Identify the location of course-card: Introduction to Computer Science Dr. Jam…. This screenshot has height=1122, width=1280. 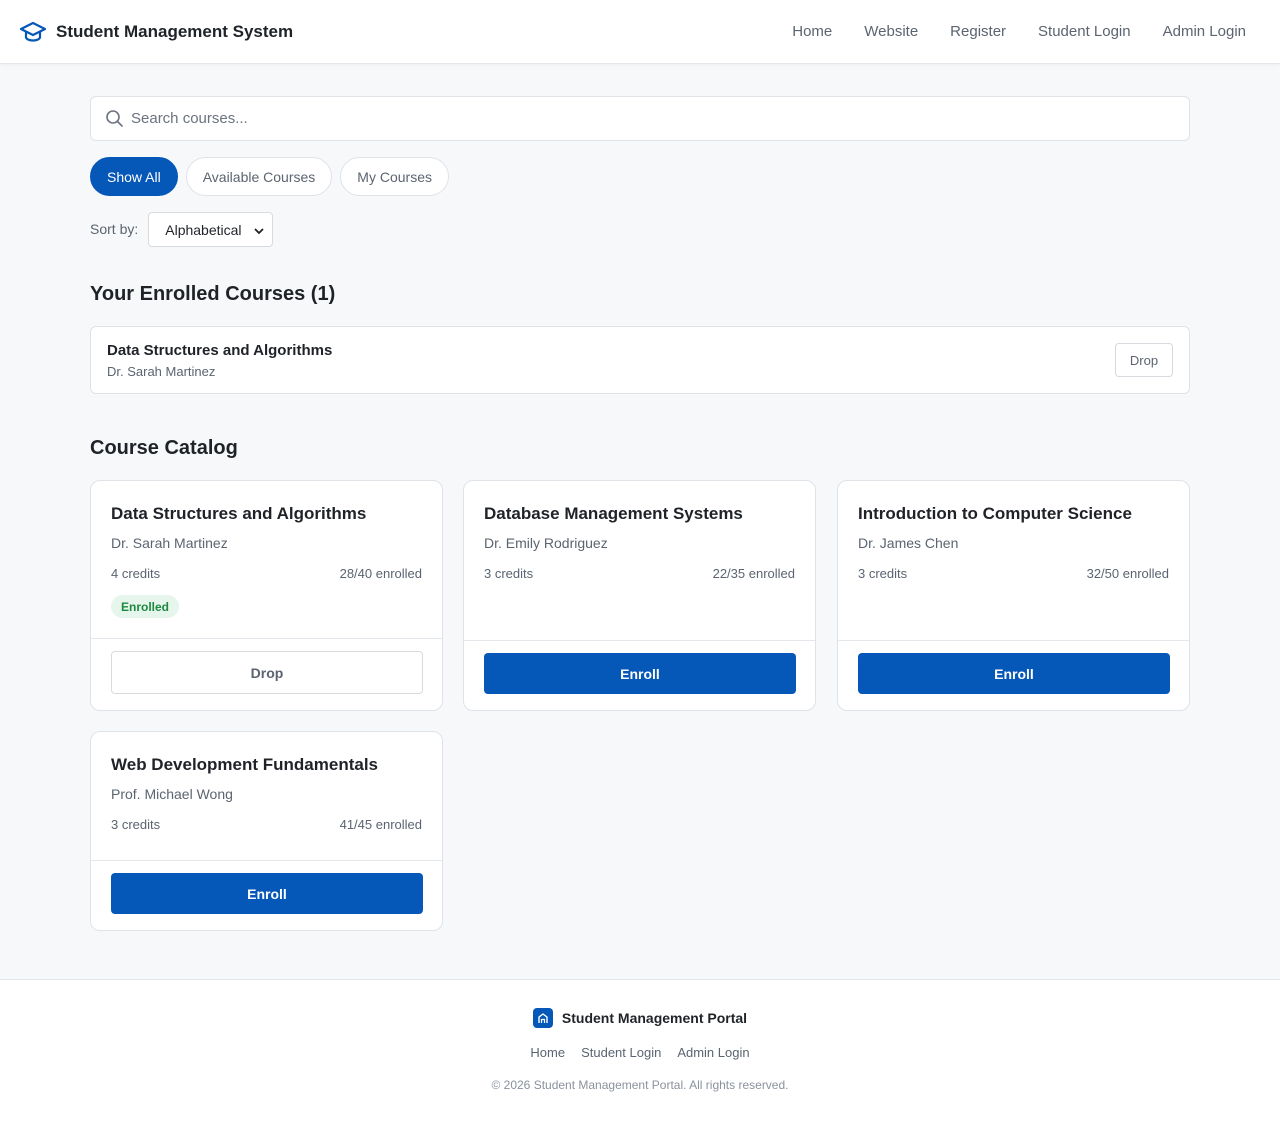
(1013, 595).